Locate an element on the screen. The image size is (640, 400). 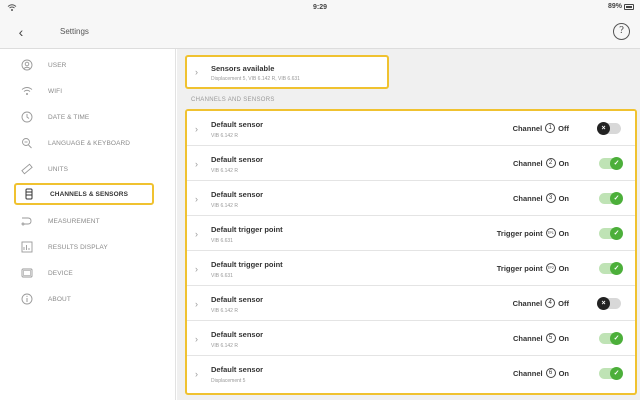
sensor-icon is located at coordinates (29, 194).